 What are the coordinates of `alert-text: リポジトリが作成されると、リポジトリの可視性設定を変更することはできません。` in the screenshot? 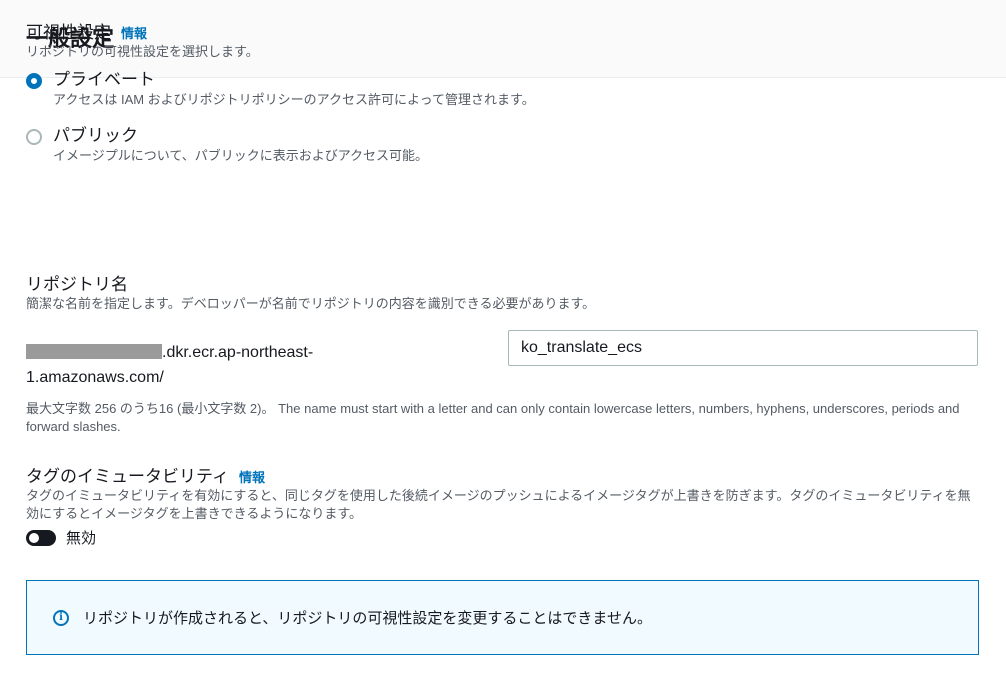 It's located at (367, 618).